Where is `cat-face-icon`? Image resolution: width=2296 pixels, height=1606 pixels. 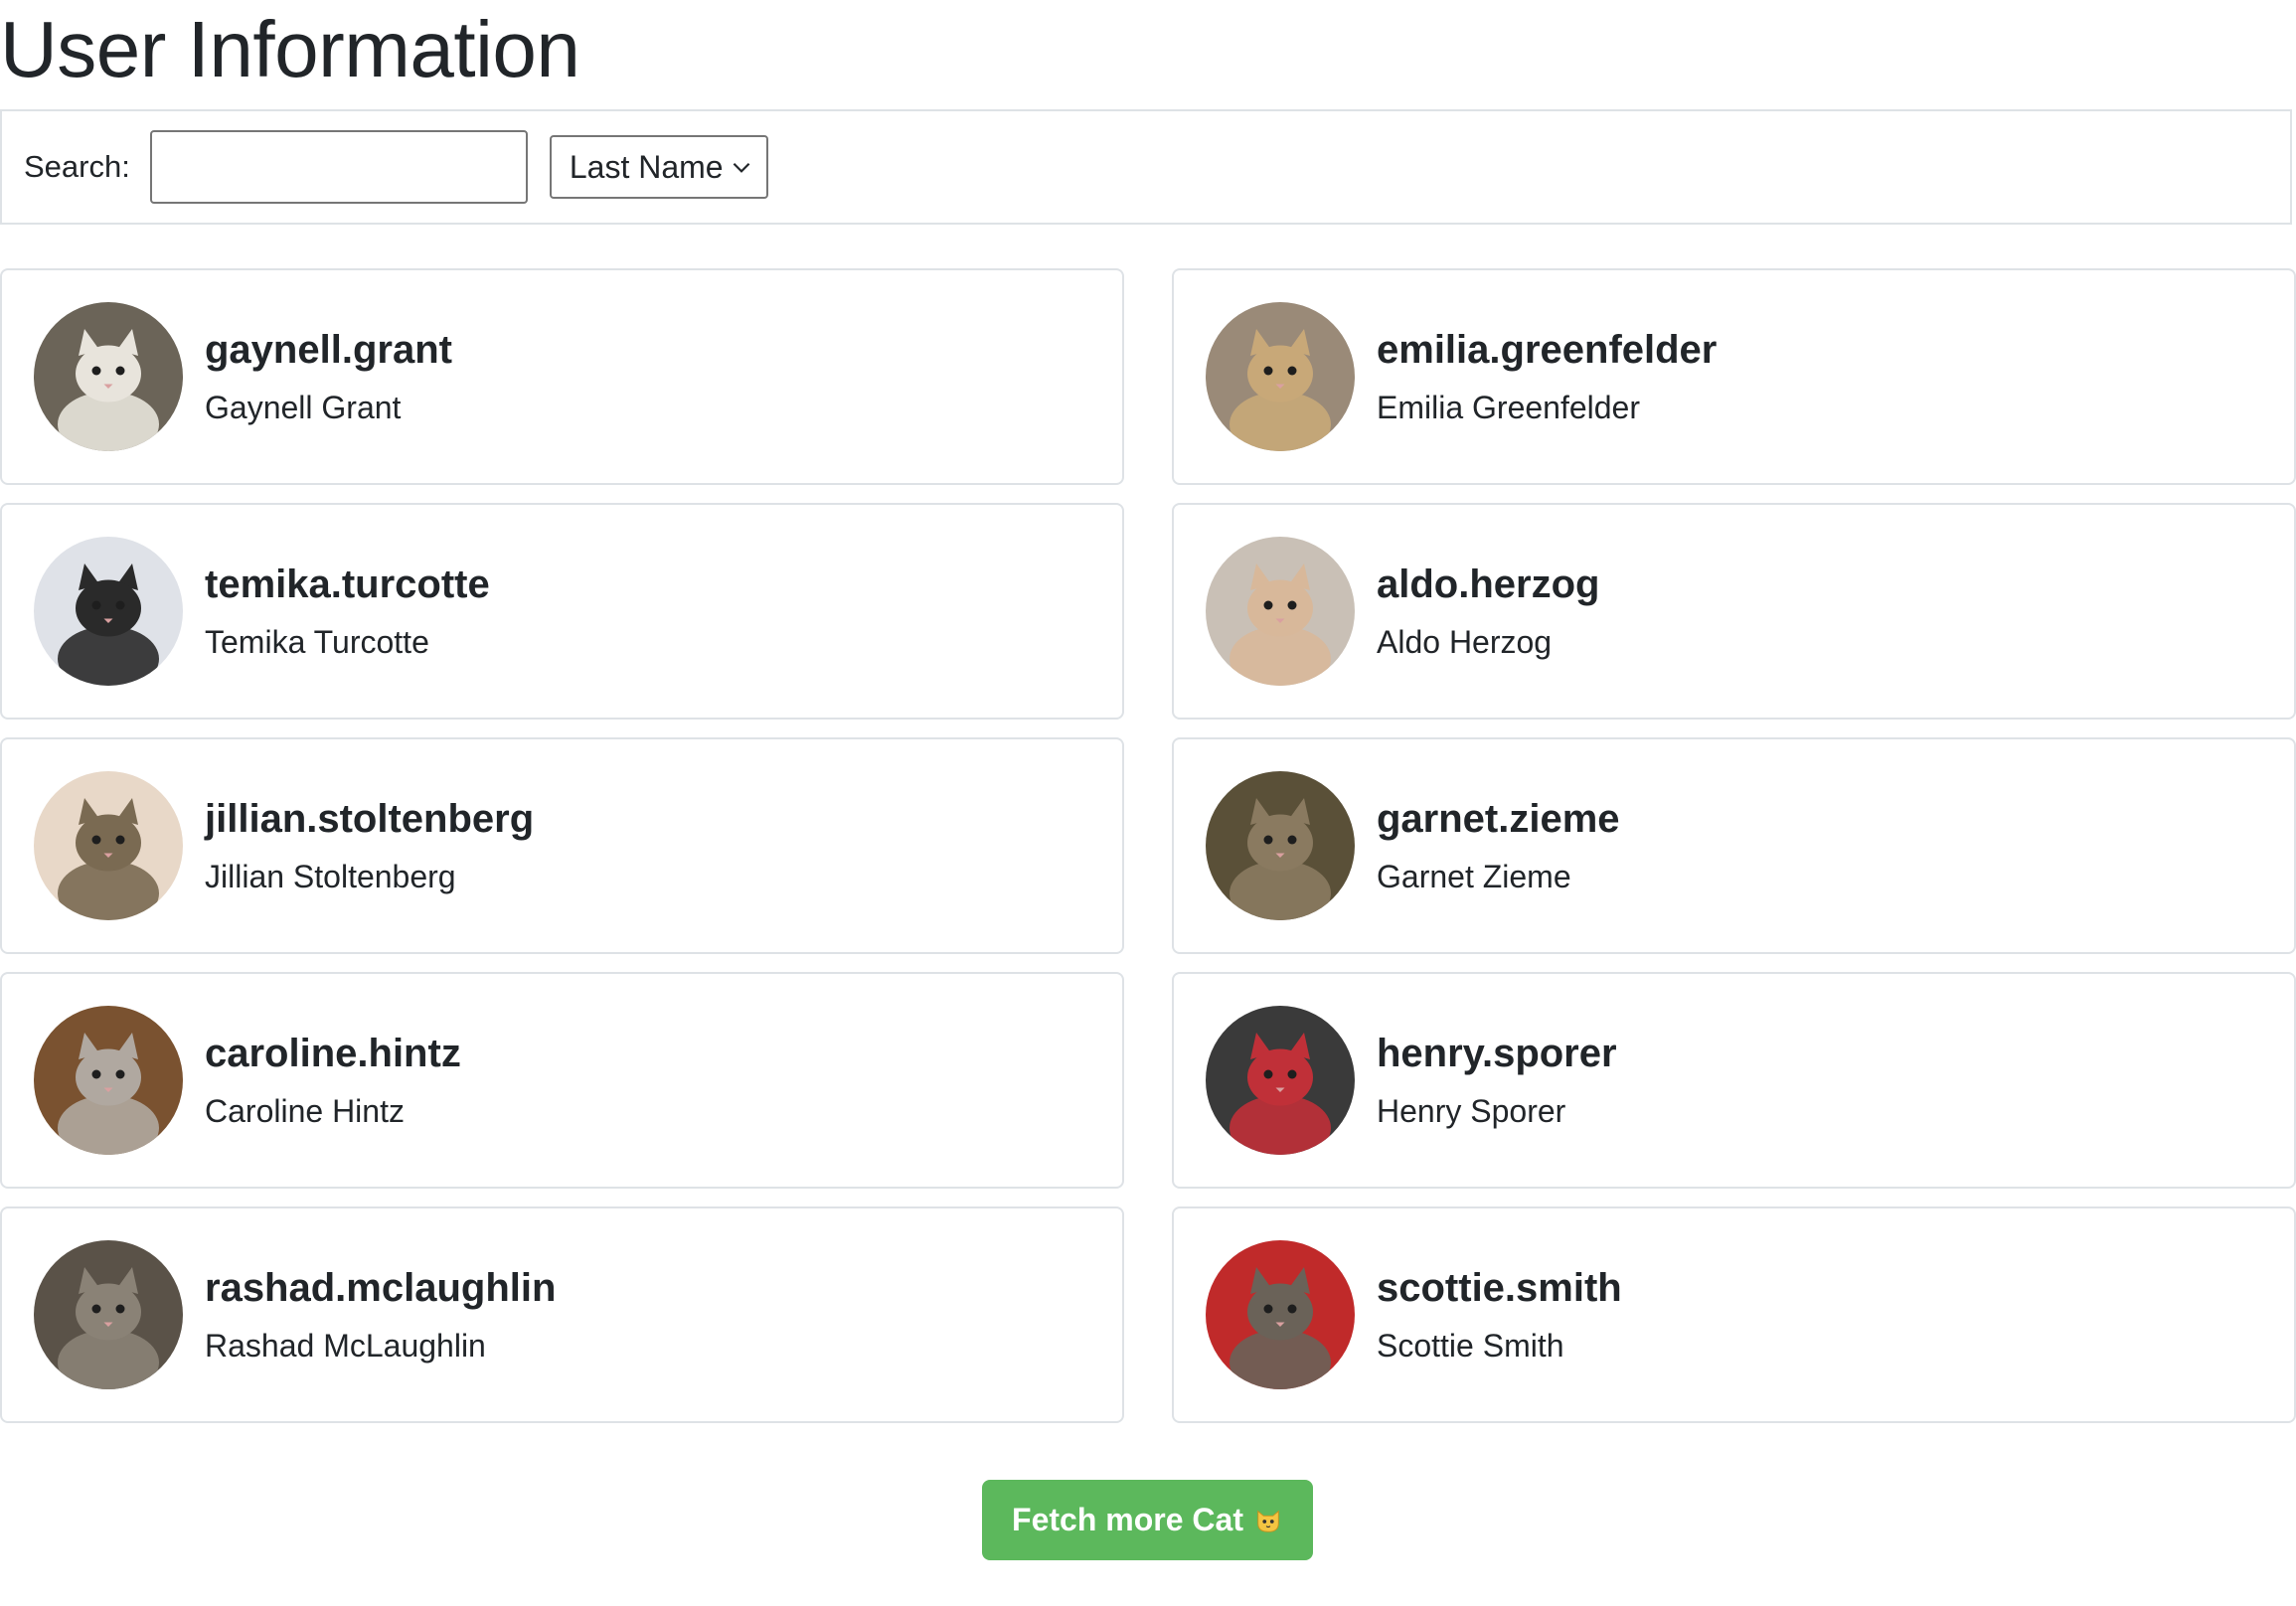
cat-face-icon is located at coordinates (1268, 1521).